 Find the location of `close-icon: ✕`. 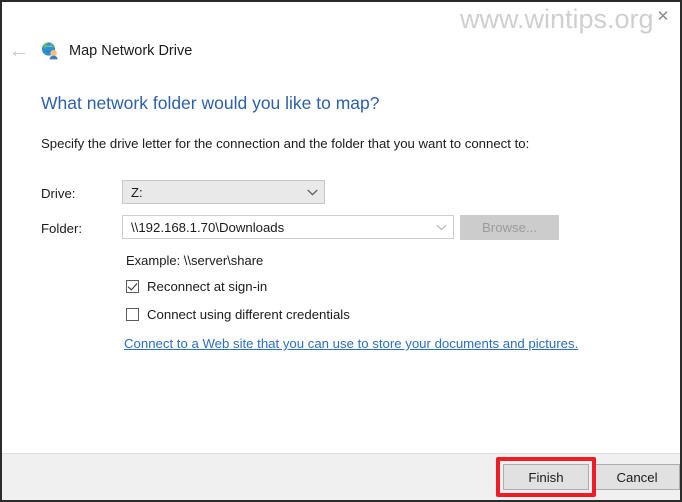

close-icon: ✕ is located at coordinates (663, 16).